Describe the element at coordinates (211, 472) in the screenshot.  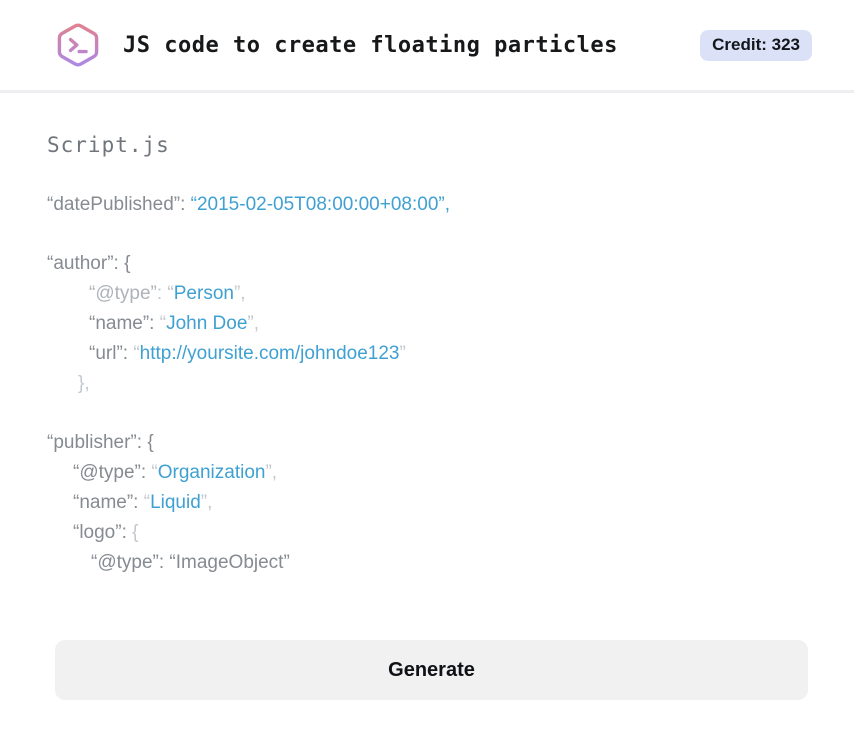
I see `code-token: Organization` at that location.